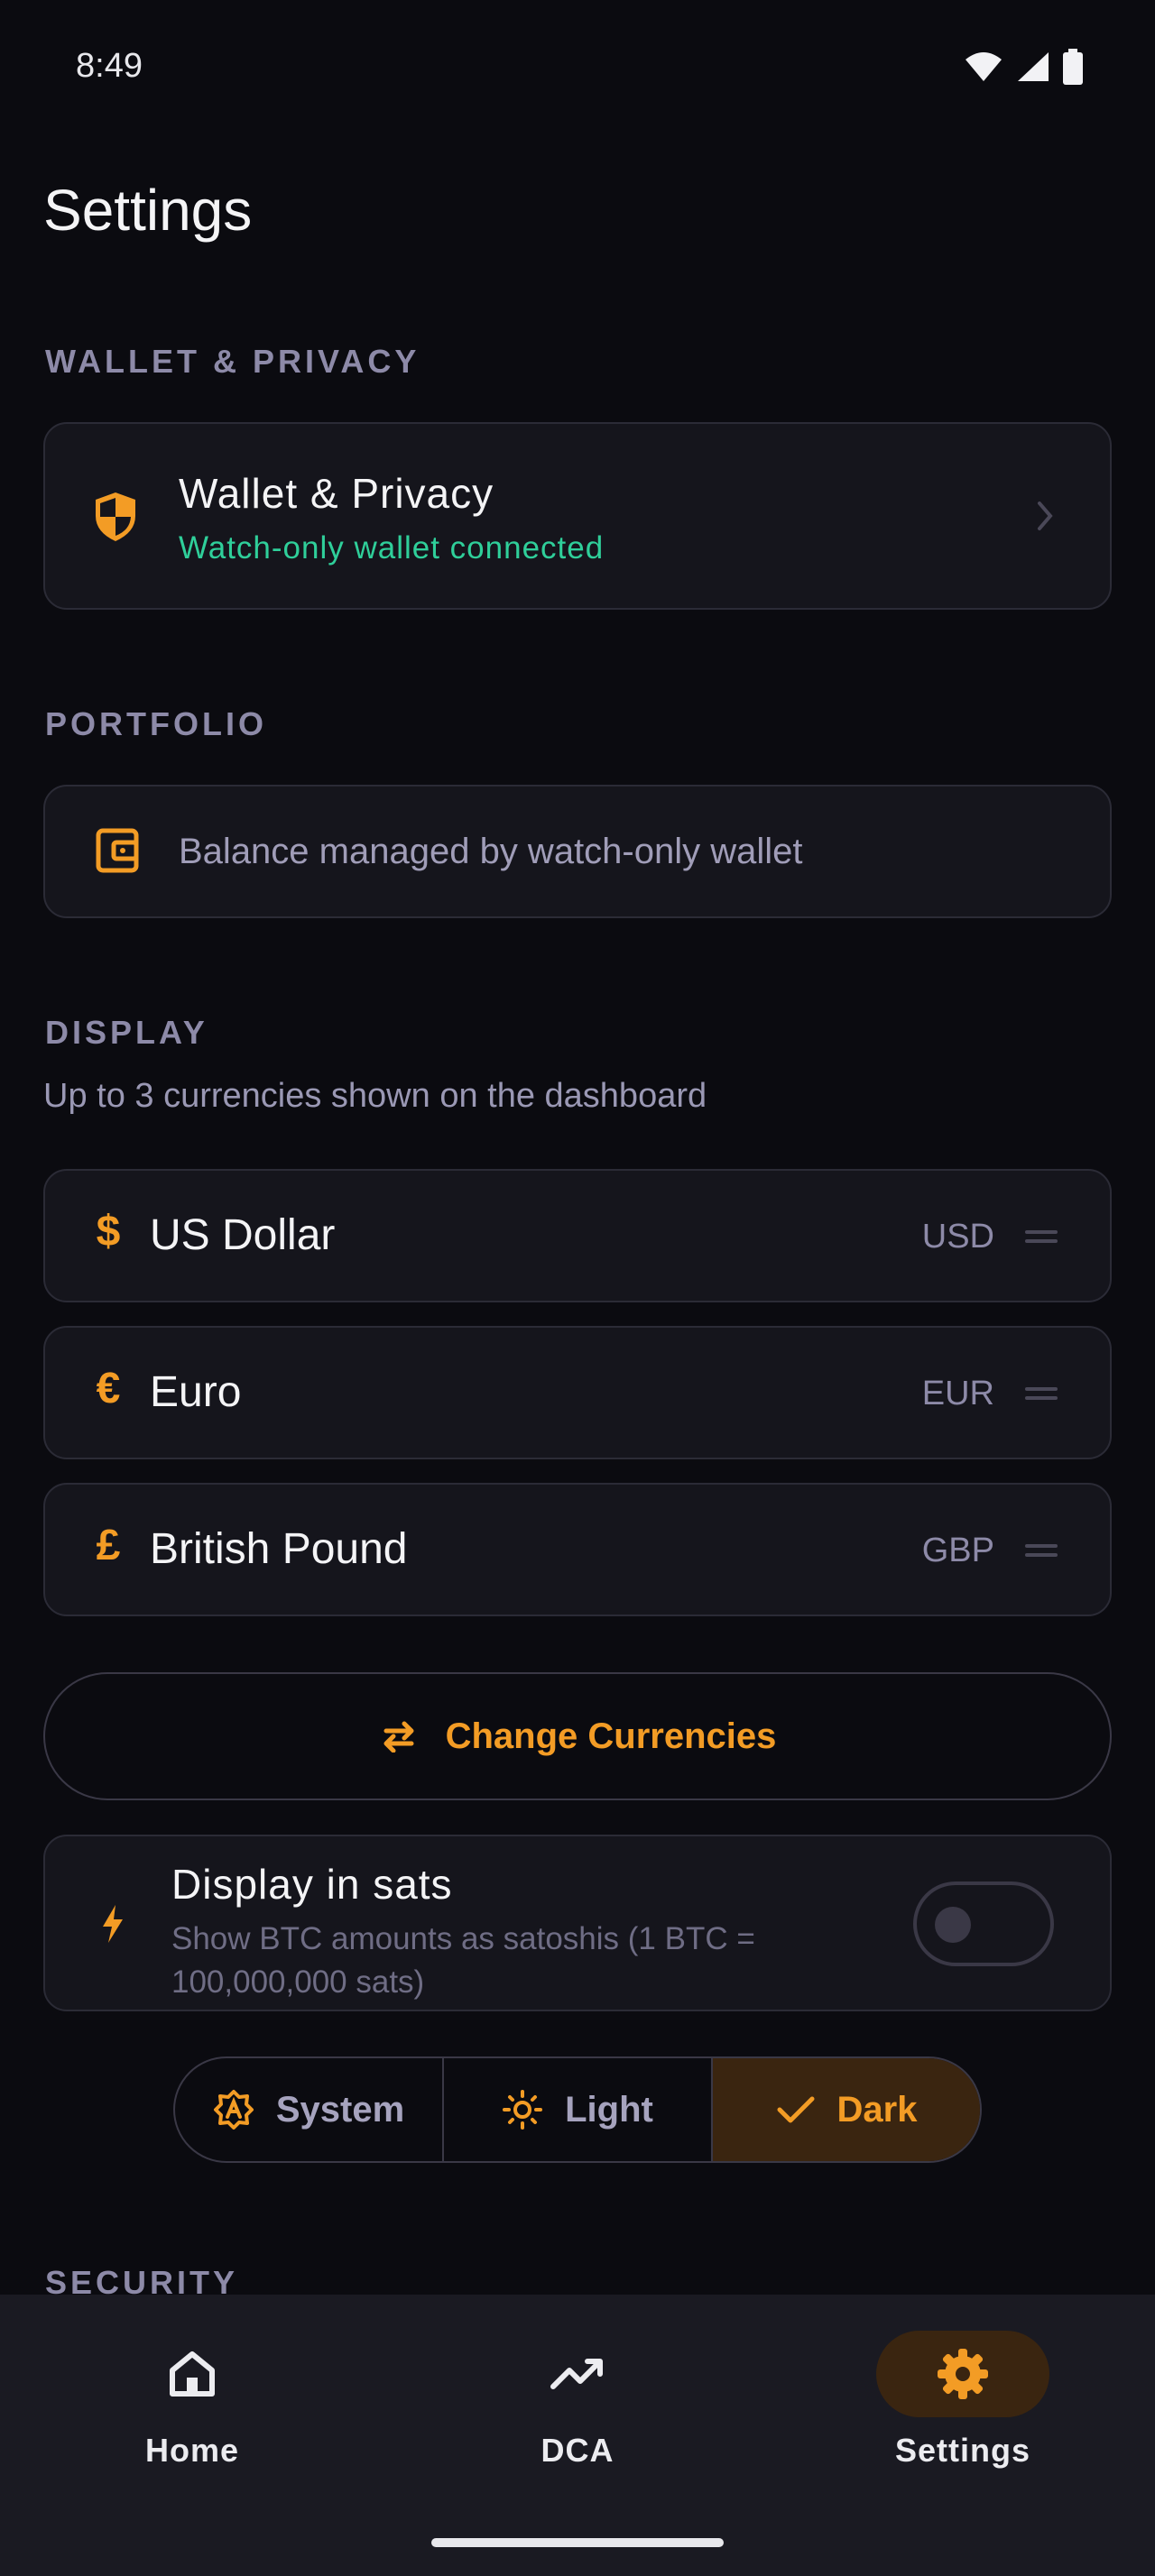 The image size is (1155, 2576). I want to click on nav-home-label: Home, so click(192, 2450).